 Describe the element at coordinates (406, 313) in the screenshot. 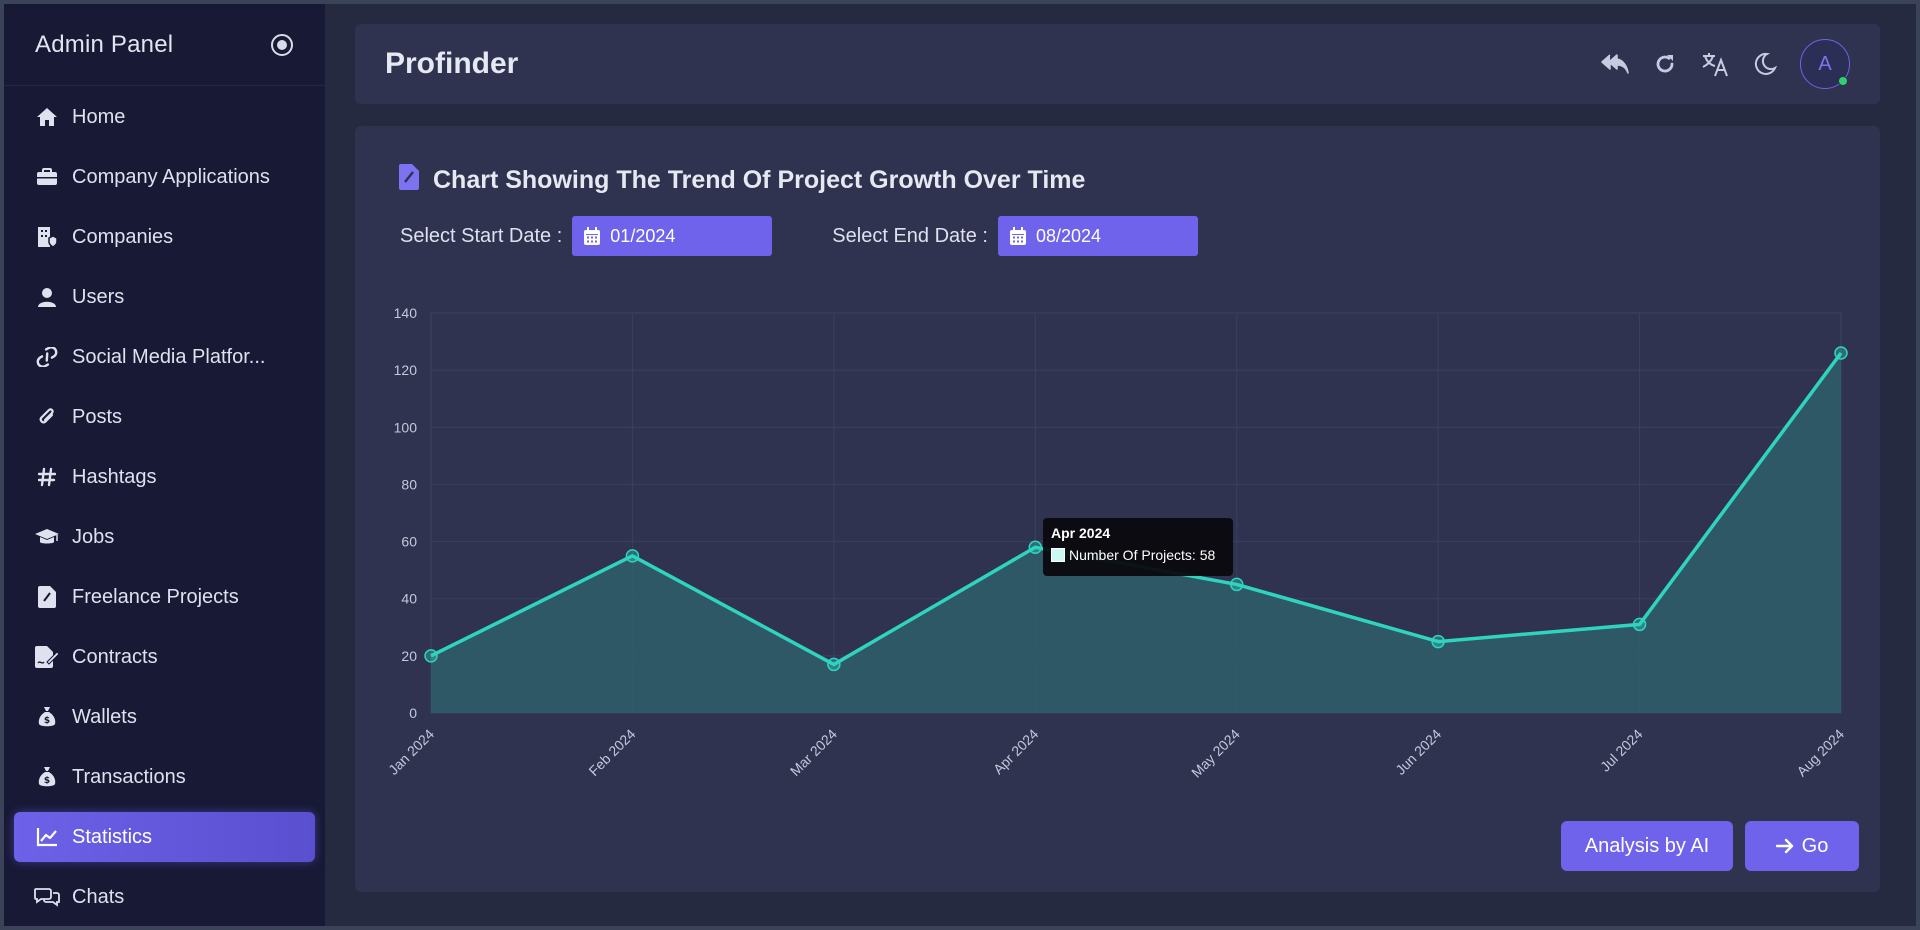

I see `y-tick-label: 140` at that location.